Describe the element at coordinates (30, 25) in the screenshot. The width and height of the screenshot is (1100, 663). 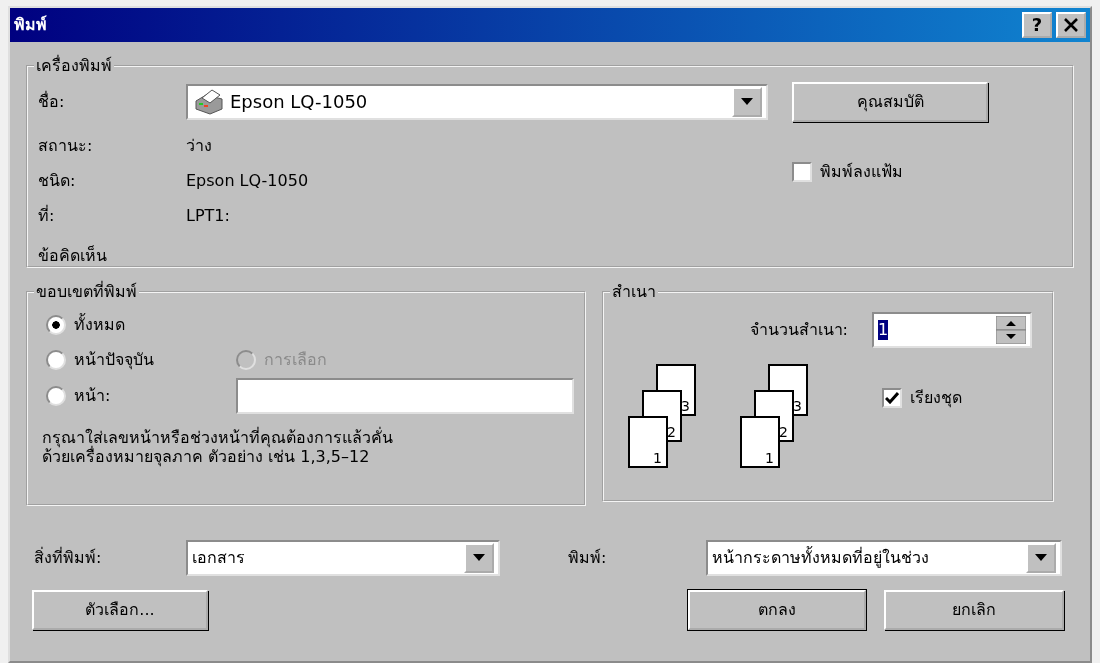
I see `window-title: พิมพ์` at that location.